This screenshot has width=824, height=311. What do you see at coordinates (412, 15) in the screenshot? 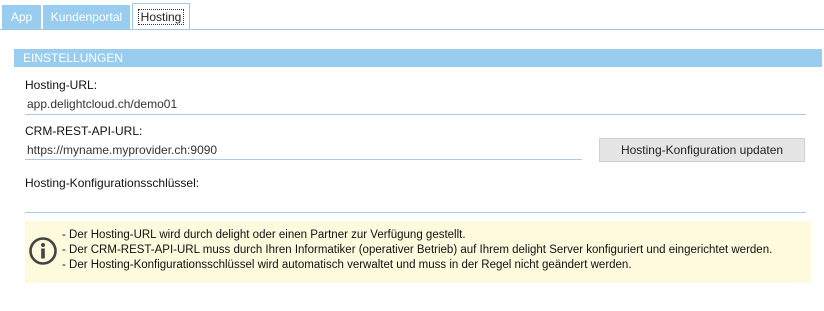
I see `tab-bar: App Kundenportal Hosting` at bounding box center [412, 15].